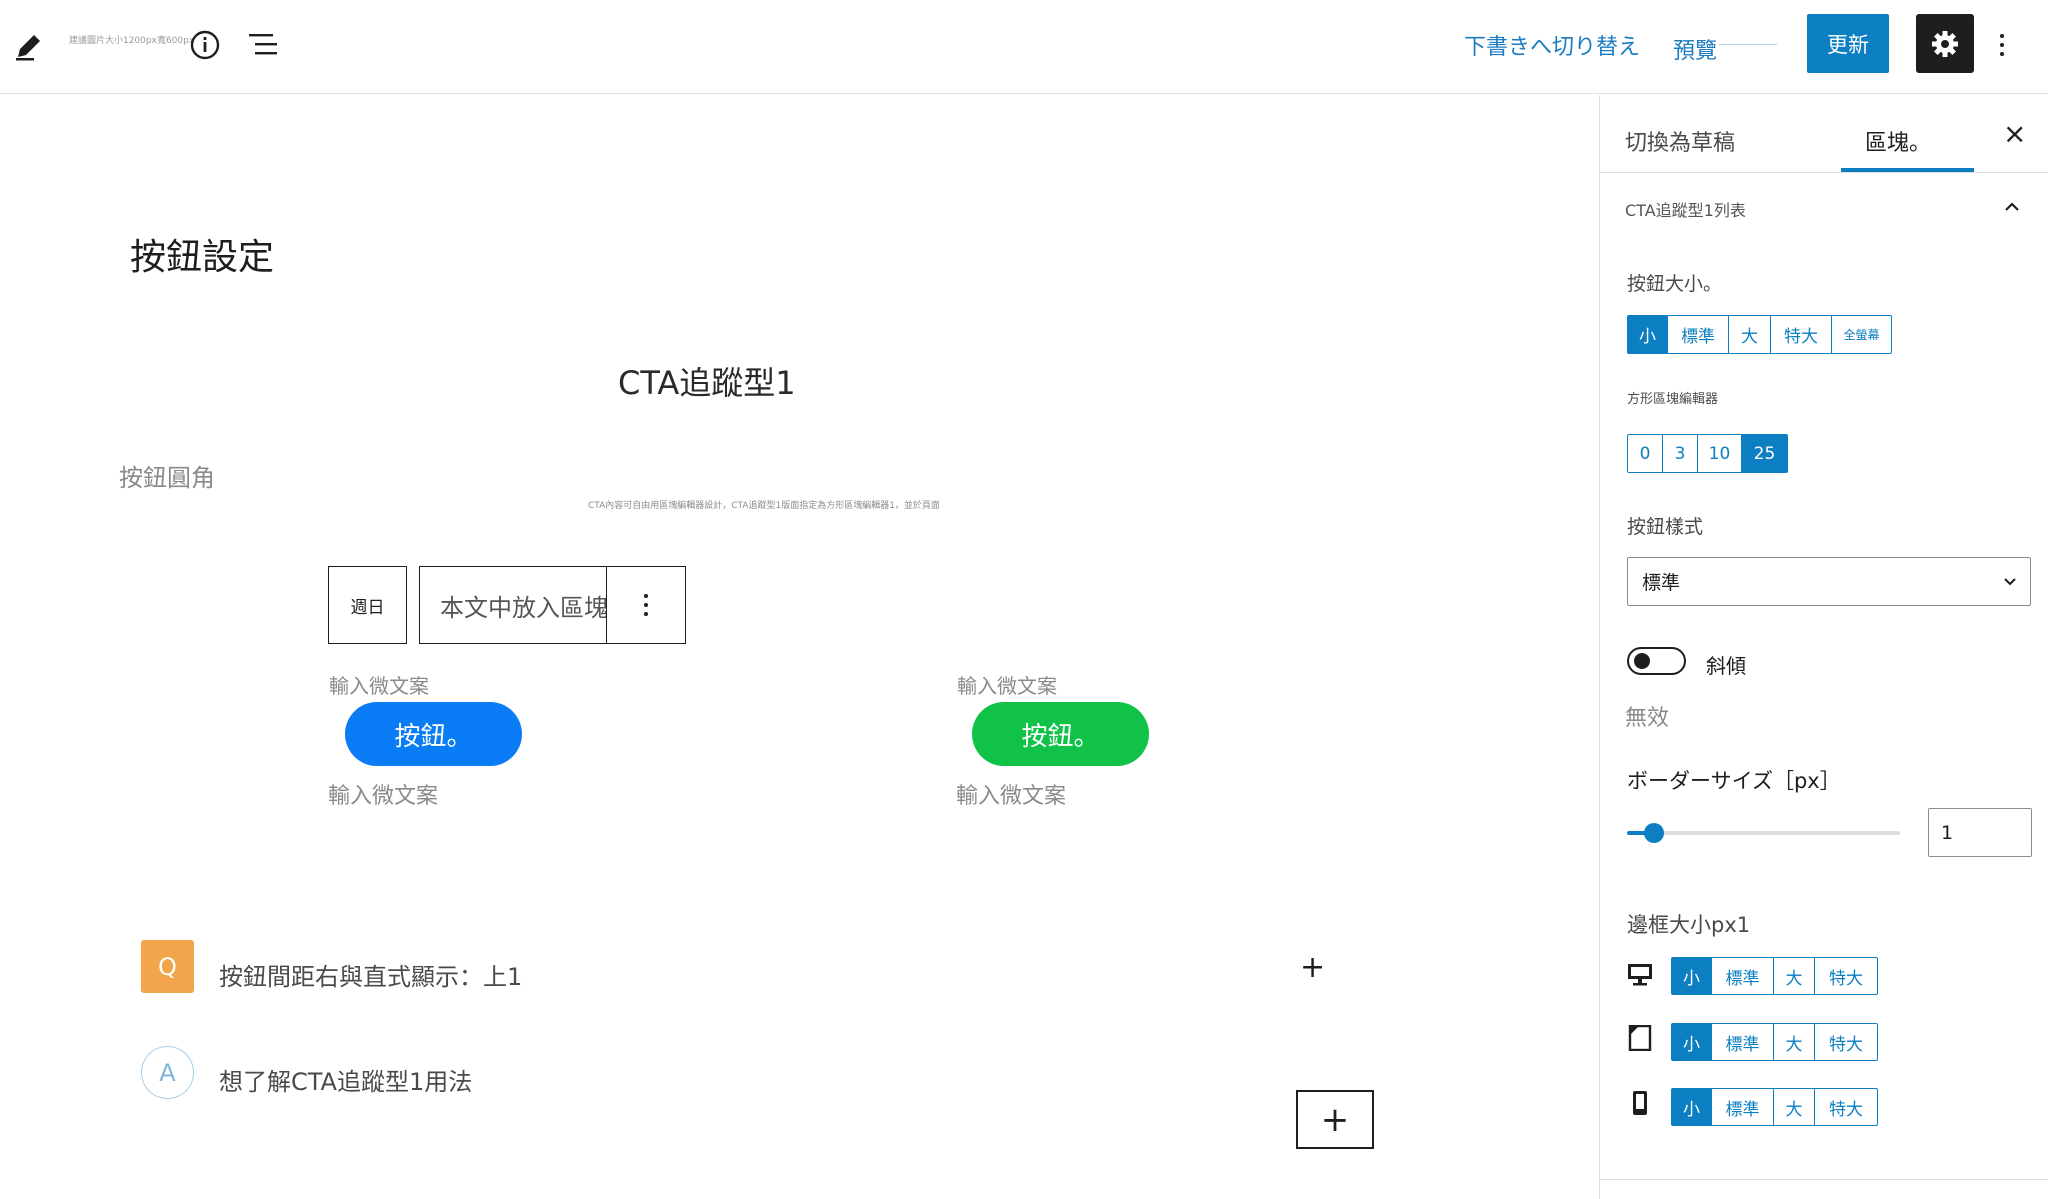 The image size is (2048, 1199). I want to click on preview-link: 預覽, so click(1695, 49).